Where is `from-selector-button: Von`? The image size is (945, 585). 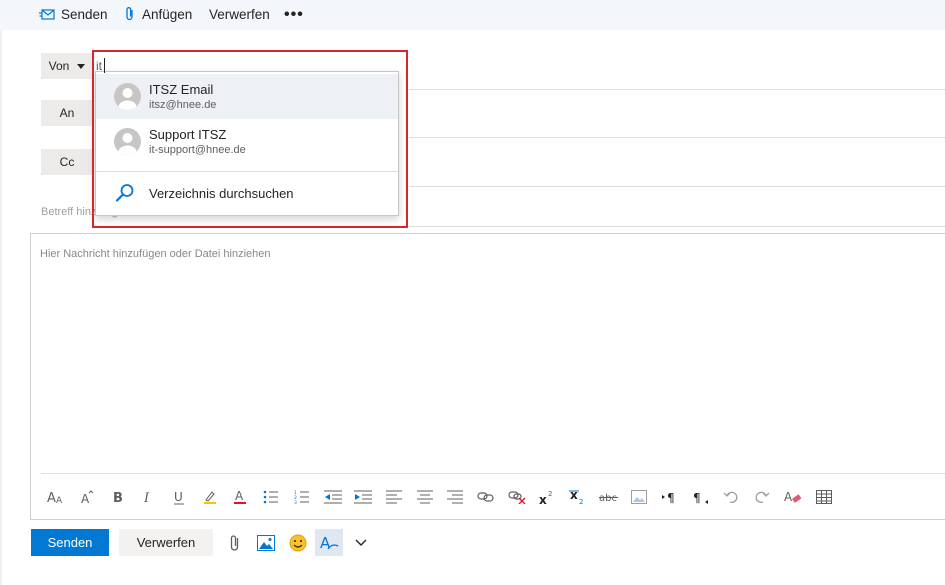
from-selector-button: Von is located at coordinates (67, 66).